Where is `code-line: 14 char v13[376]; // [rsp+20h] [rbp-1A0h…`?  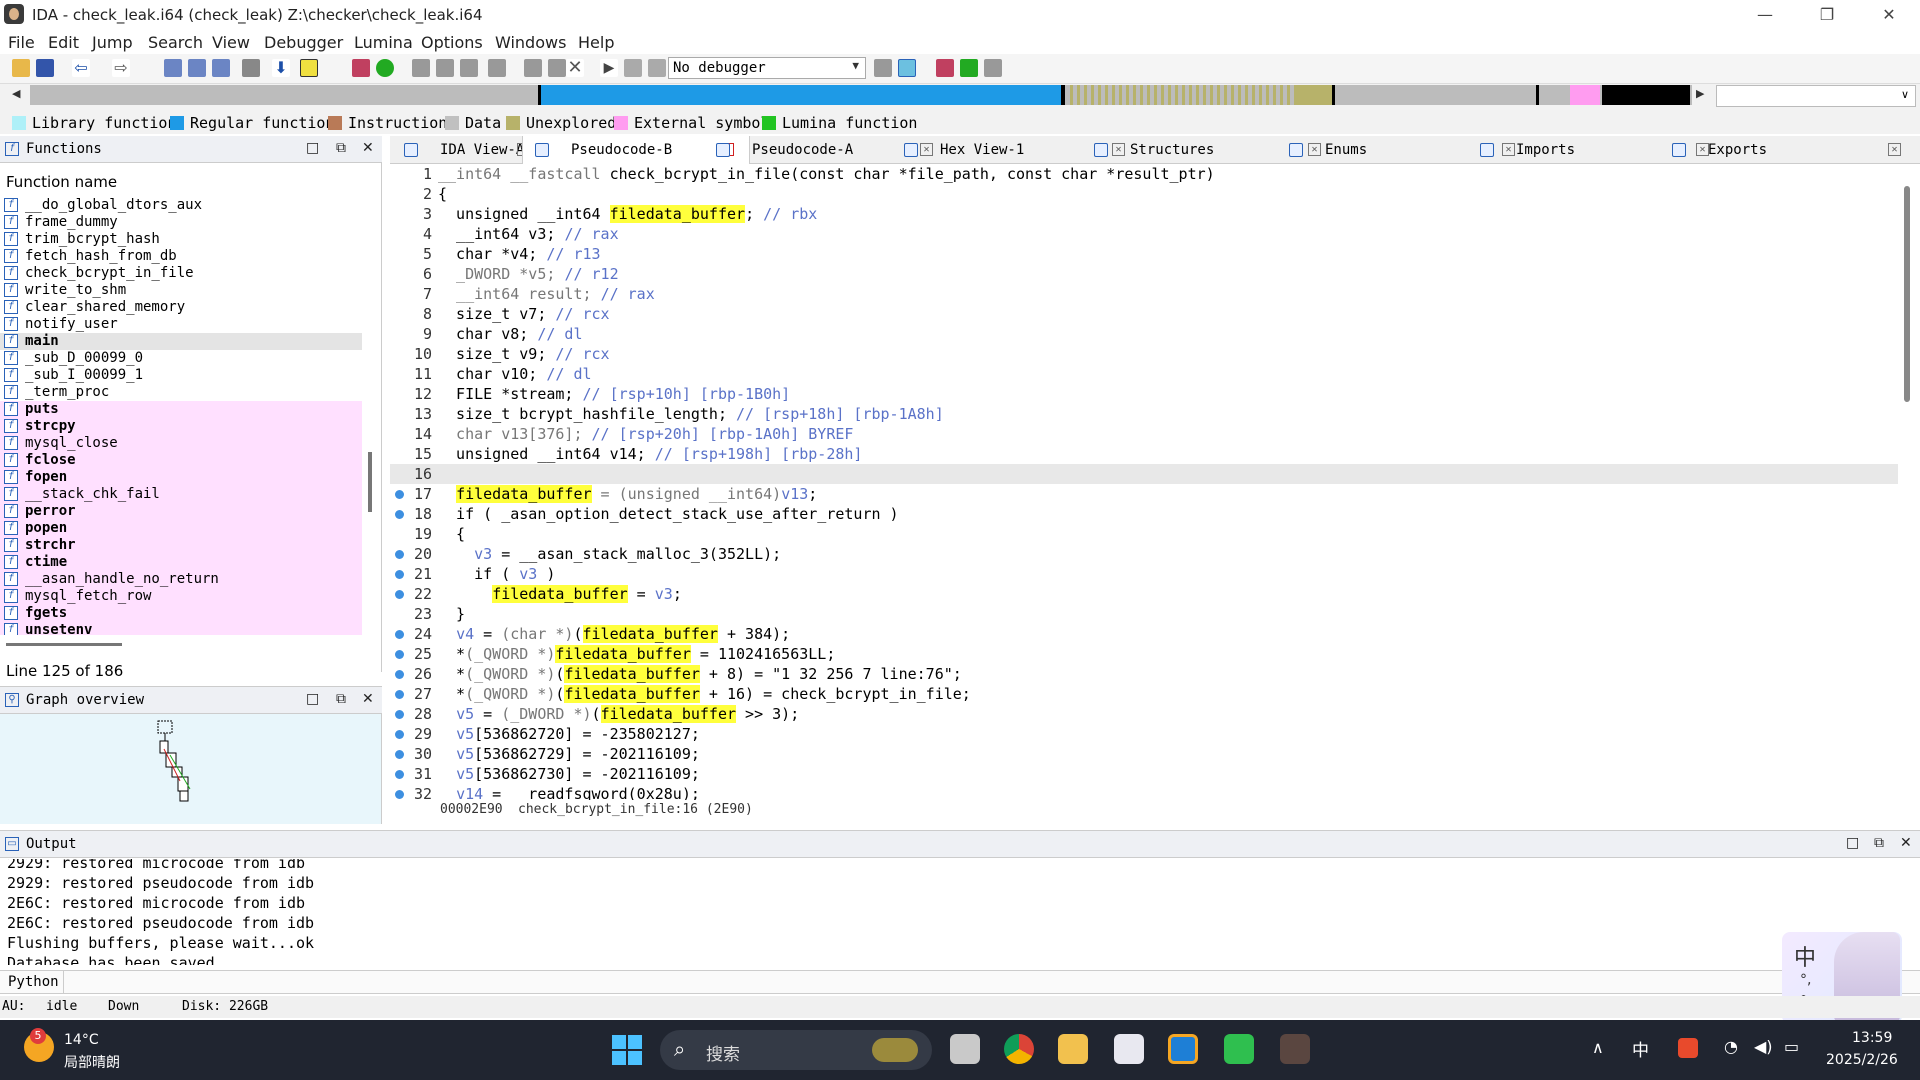 code-line: 14 char v13[376]; // [rsp+20h] [rbp-1A0h… is located at coordinates (1144, 434).